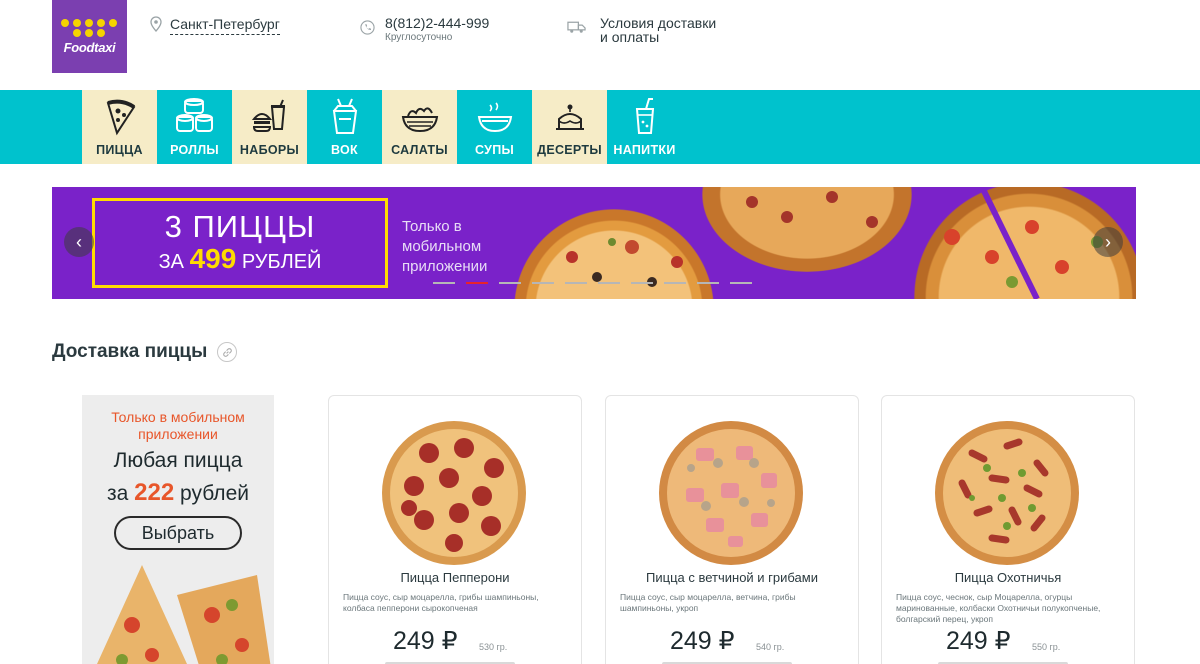 The height and width of the screenshot is (664, 1200). What do you see at coordinates (89, 47) in the screenshot?
I see `logo-text: Foodtaxi` at bounding box center [89, 47].